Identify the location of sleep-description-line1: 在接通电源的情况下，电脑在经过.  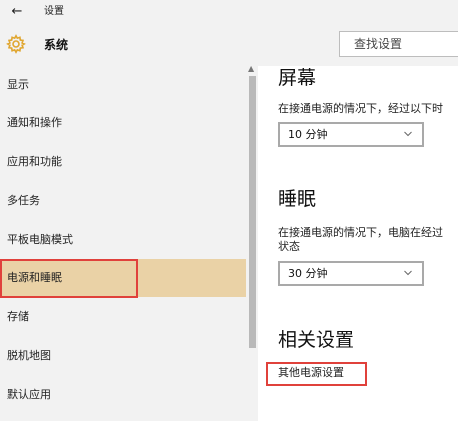
(360, 232).